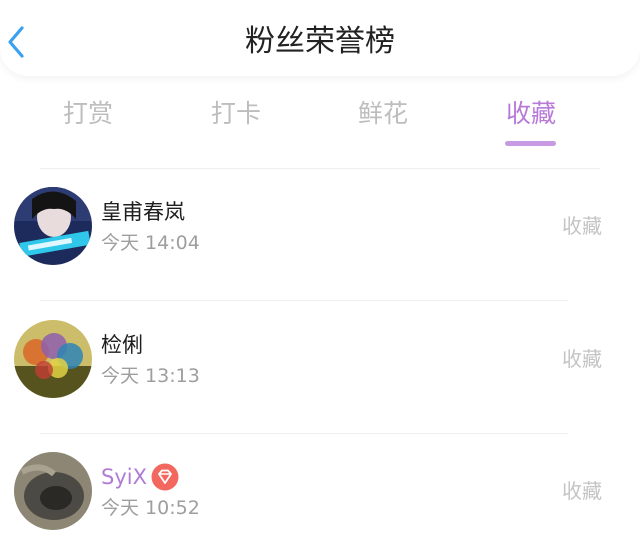  I want to click on fan-time: 今天 13:13, so click(150, 376).